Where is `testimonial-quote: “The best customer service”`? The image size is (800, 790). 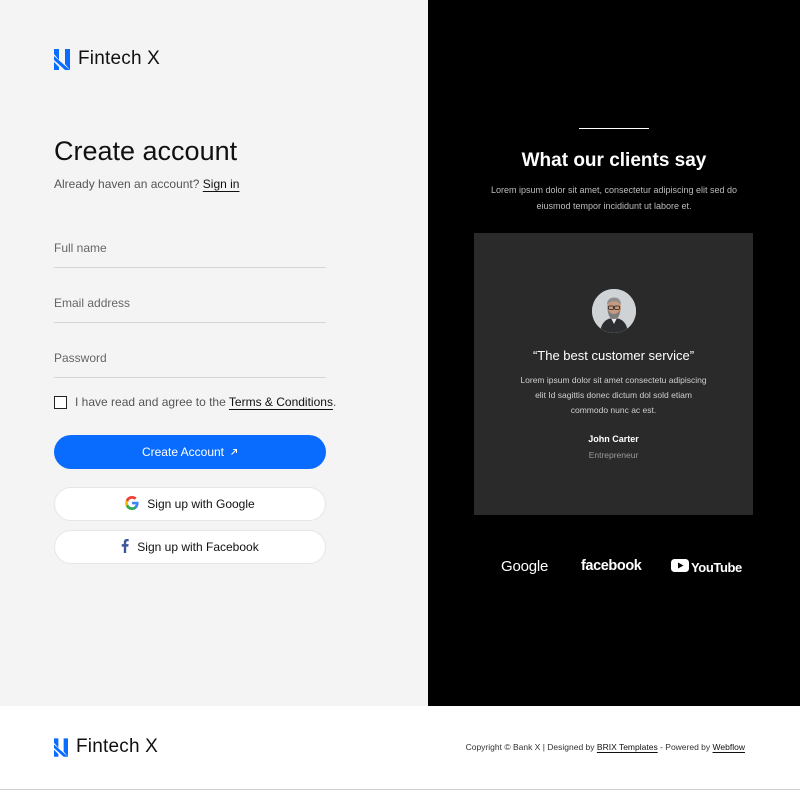 testimonial-quote: “The best customer service” is located at coordinates (613, 355).